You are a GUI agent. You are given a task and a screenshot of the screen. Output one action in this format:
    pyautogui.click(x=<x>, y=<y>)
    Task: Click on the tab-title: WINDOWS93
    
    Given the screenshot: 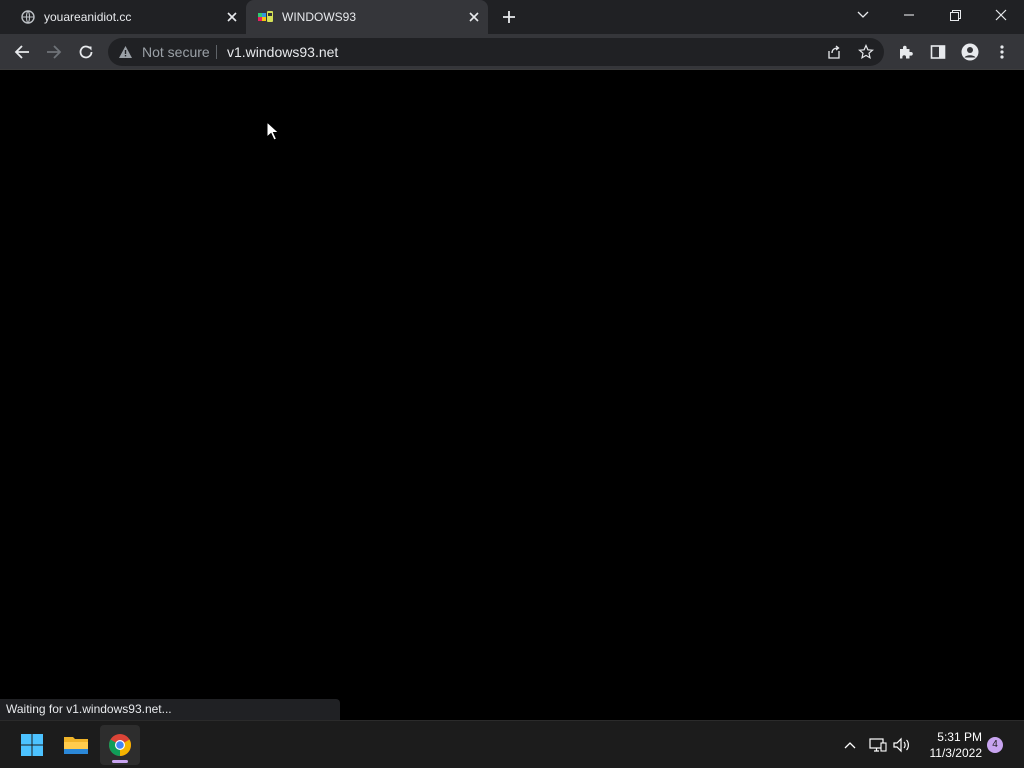 What is the action you would take?
    pyautogui.click(x=319, y=17)
    